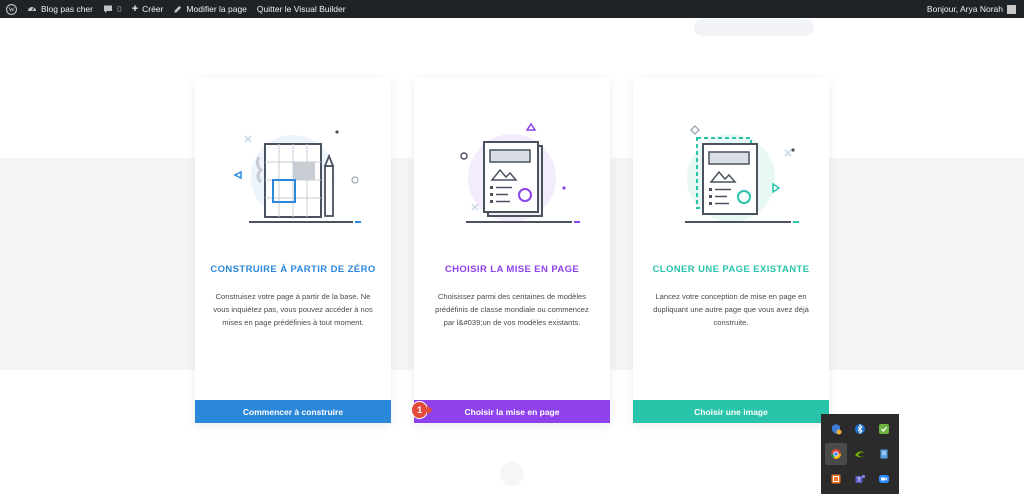 This screenshot has width=1024, height=500. What do you see at coordinates (119, 9) in the screenshot?
I see `comments-count: 0` at bounding box center [119, 9].